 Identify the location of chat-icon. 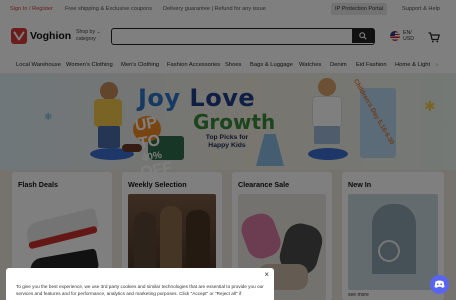
(439, 284).